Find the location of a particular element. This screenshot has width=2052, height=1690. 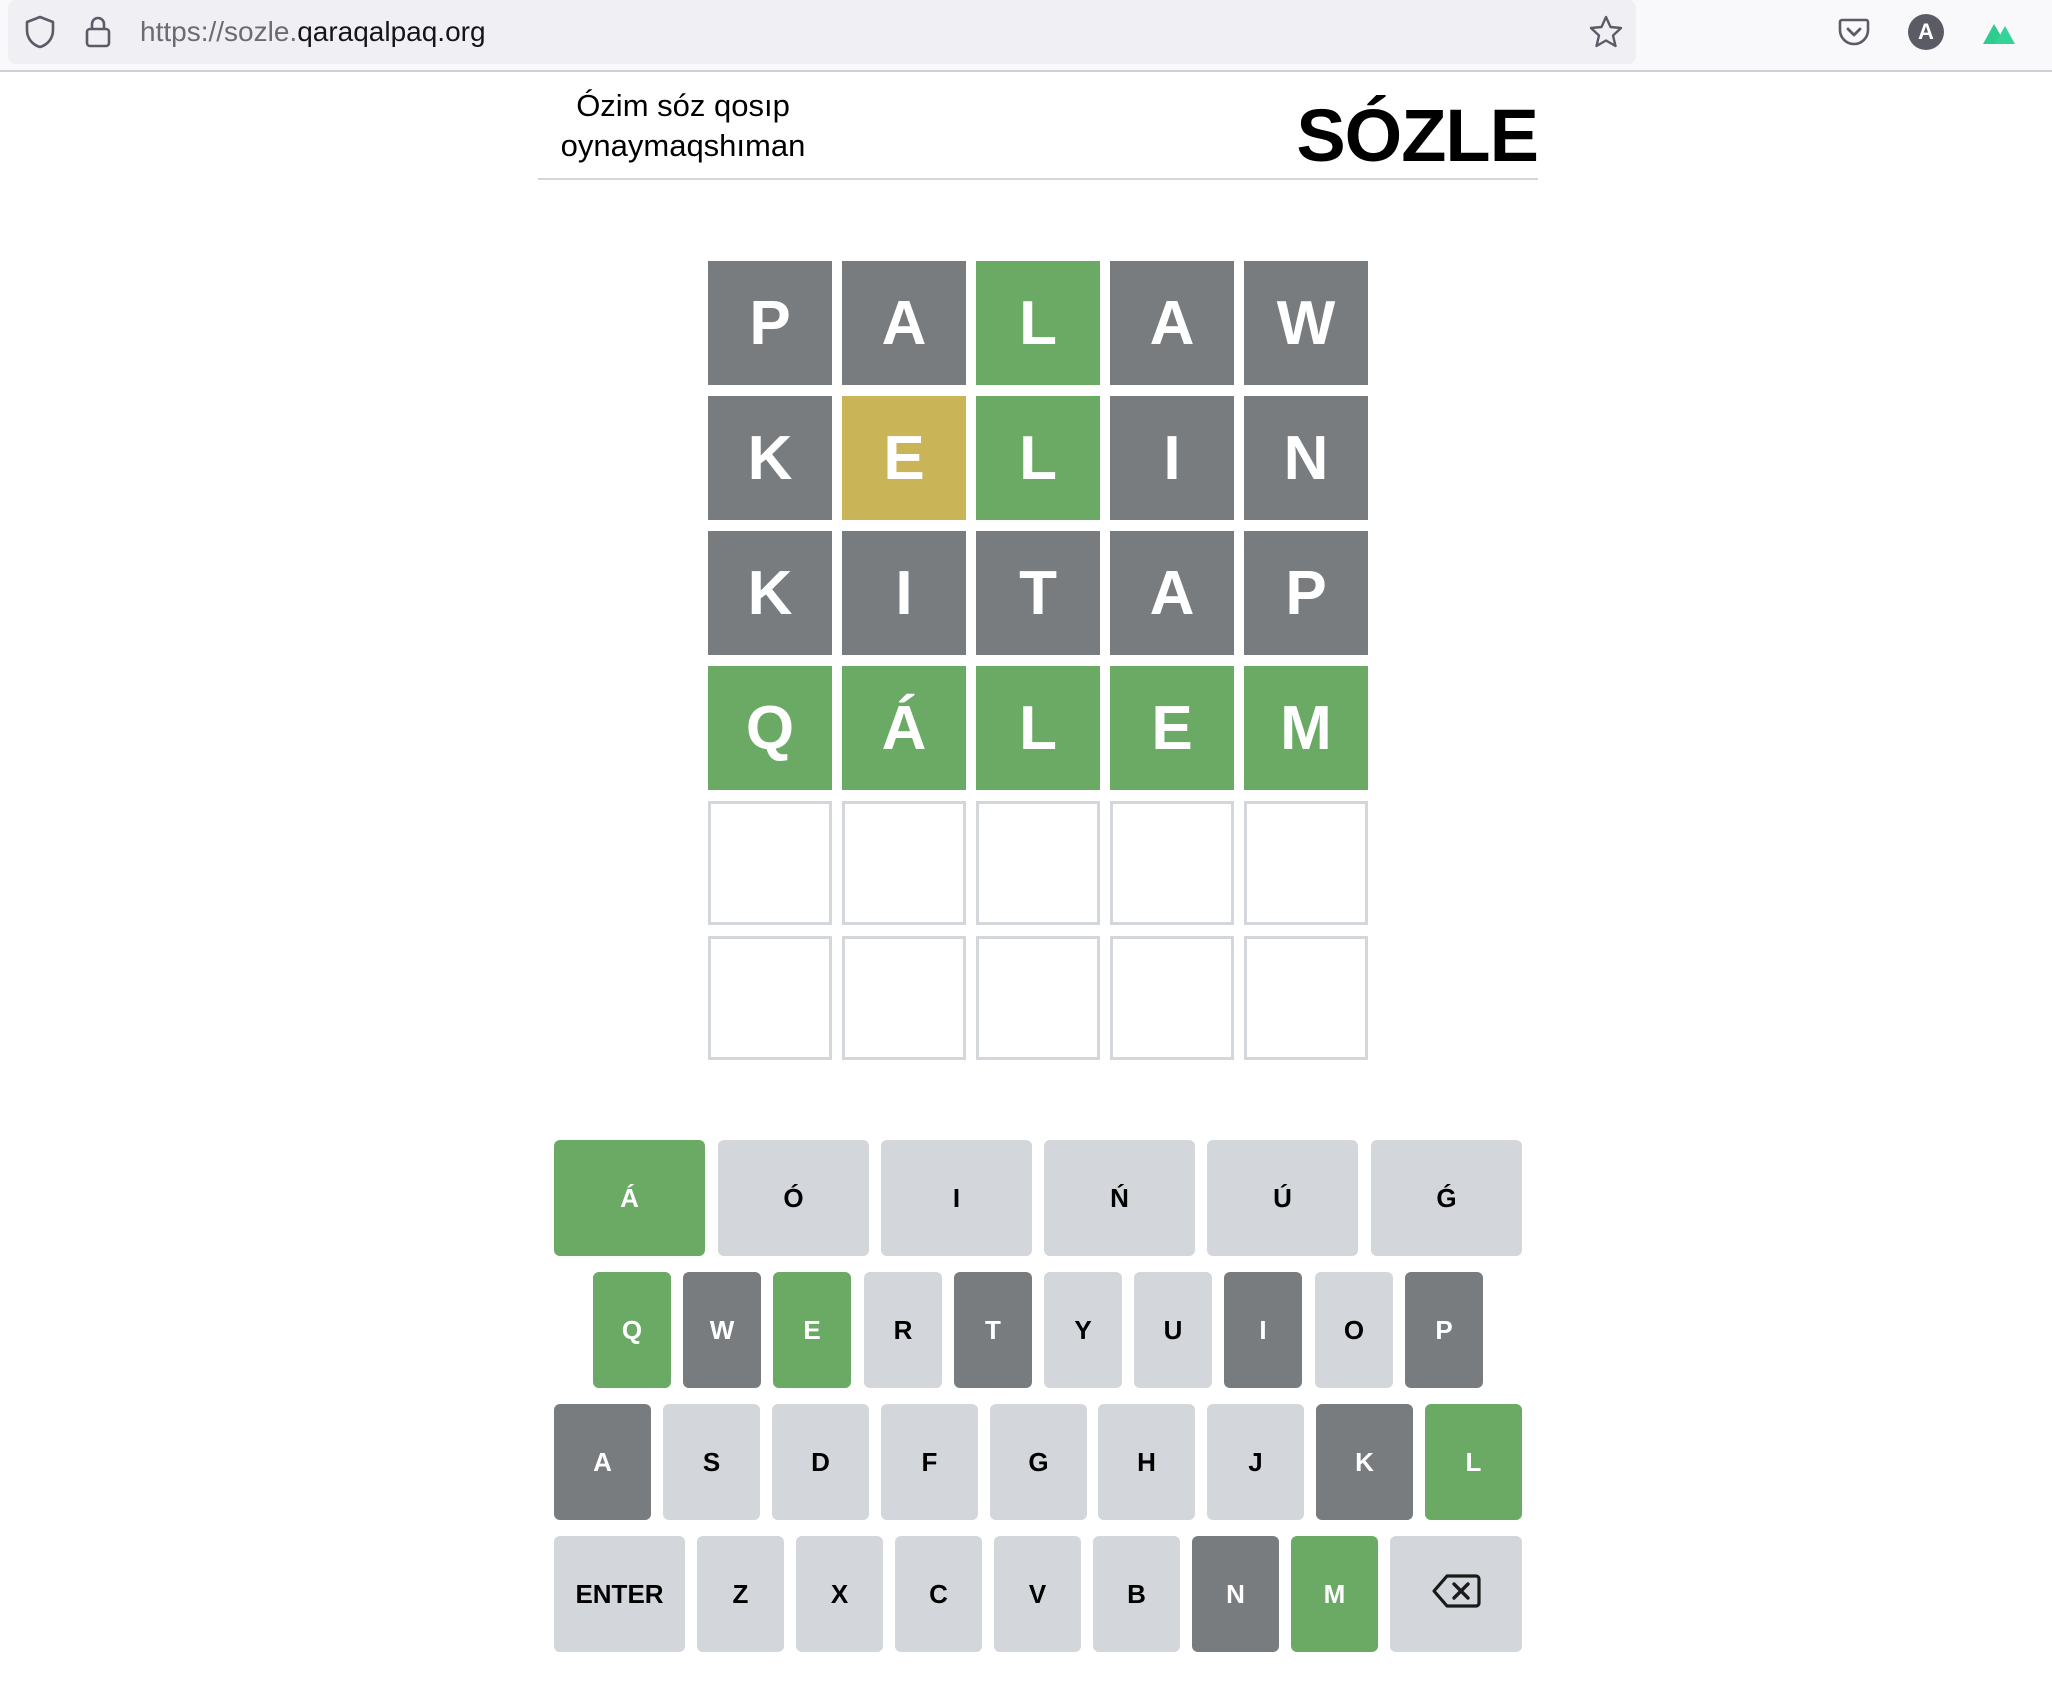

letter-key: L is located at coordinates (1473, 1462).